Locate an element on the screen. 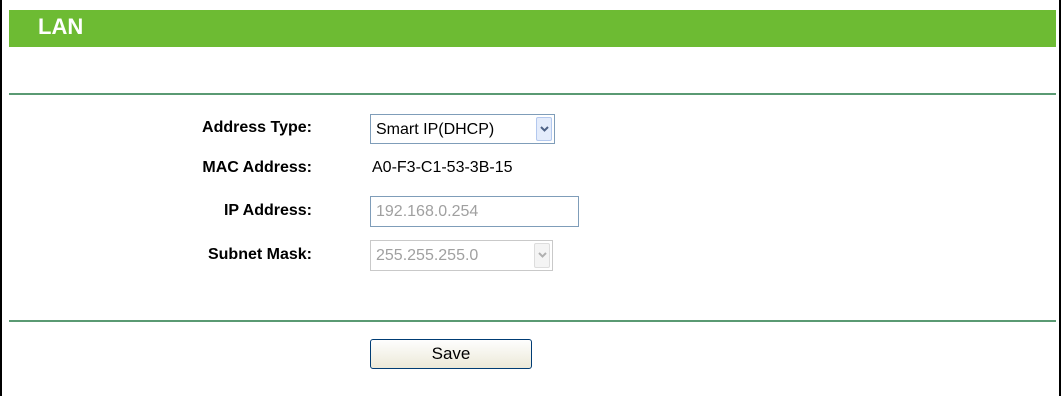 Image resolution: width=1061 pixels, height=396 pixels. subnet-mask-label: Subnet Mask: is located at coordinates (259, 254).